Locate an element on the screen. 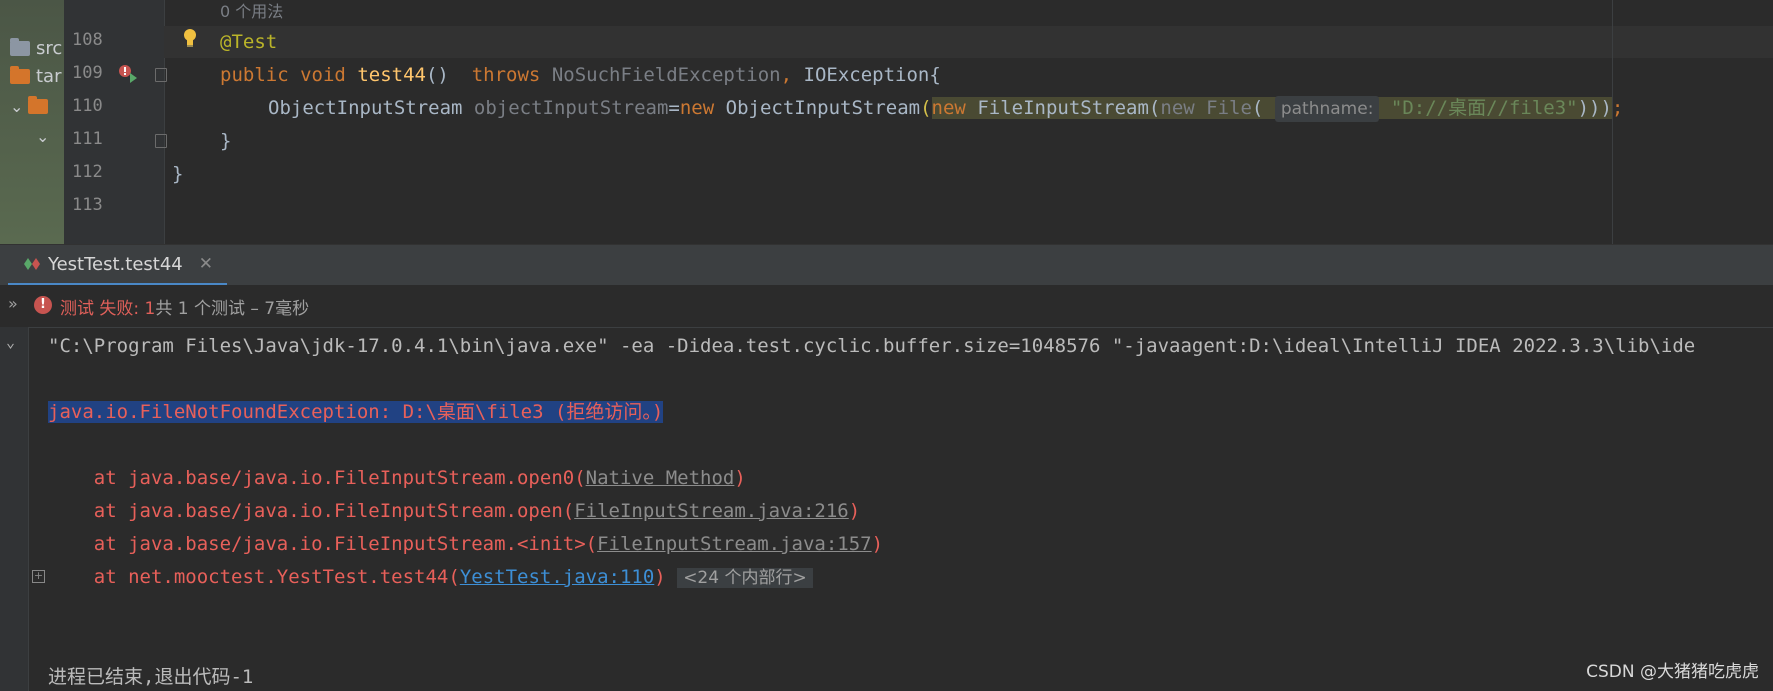 The image size is (1773, 691). run-tab-label: YestTest.test44 is located at coordinates (115, 264).